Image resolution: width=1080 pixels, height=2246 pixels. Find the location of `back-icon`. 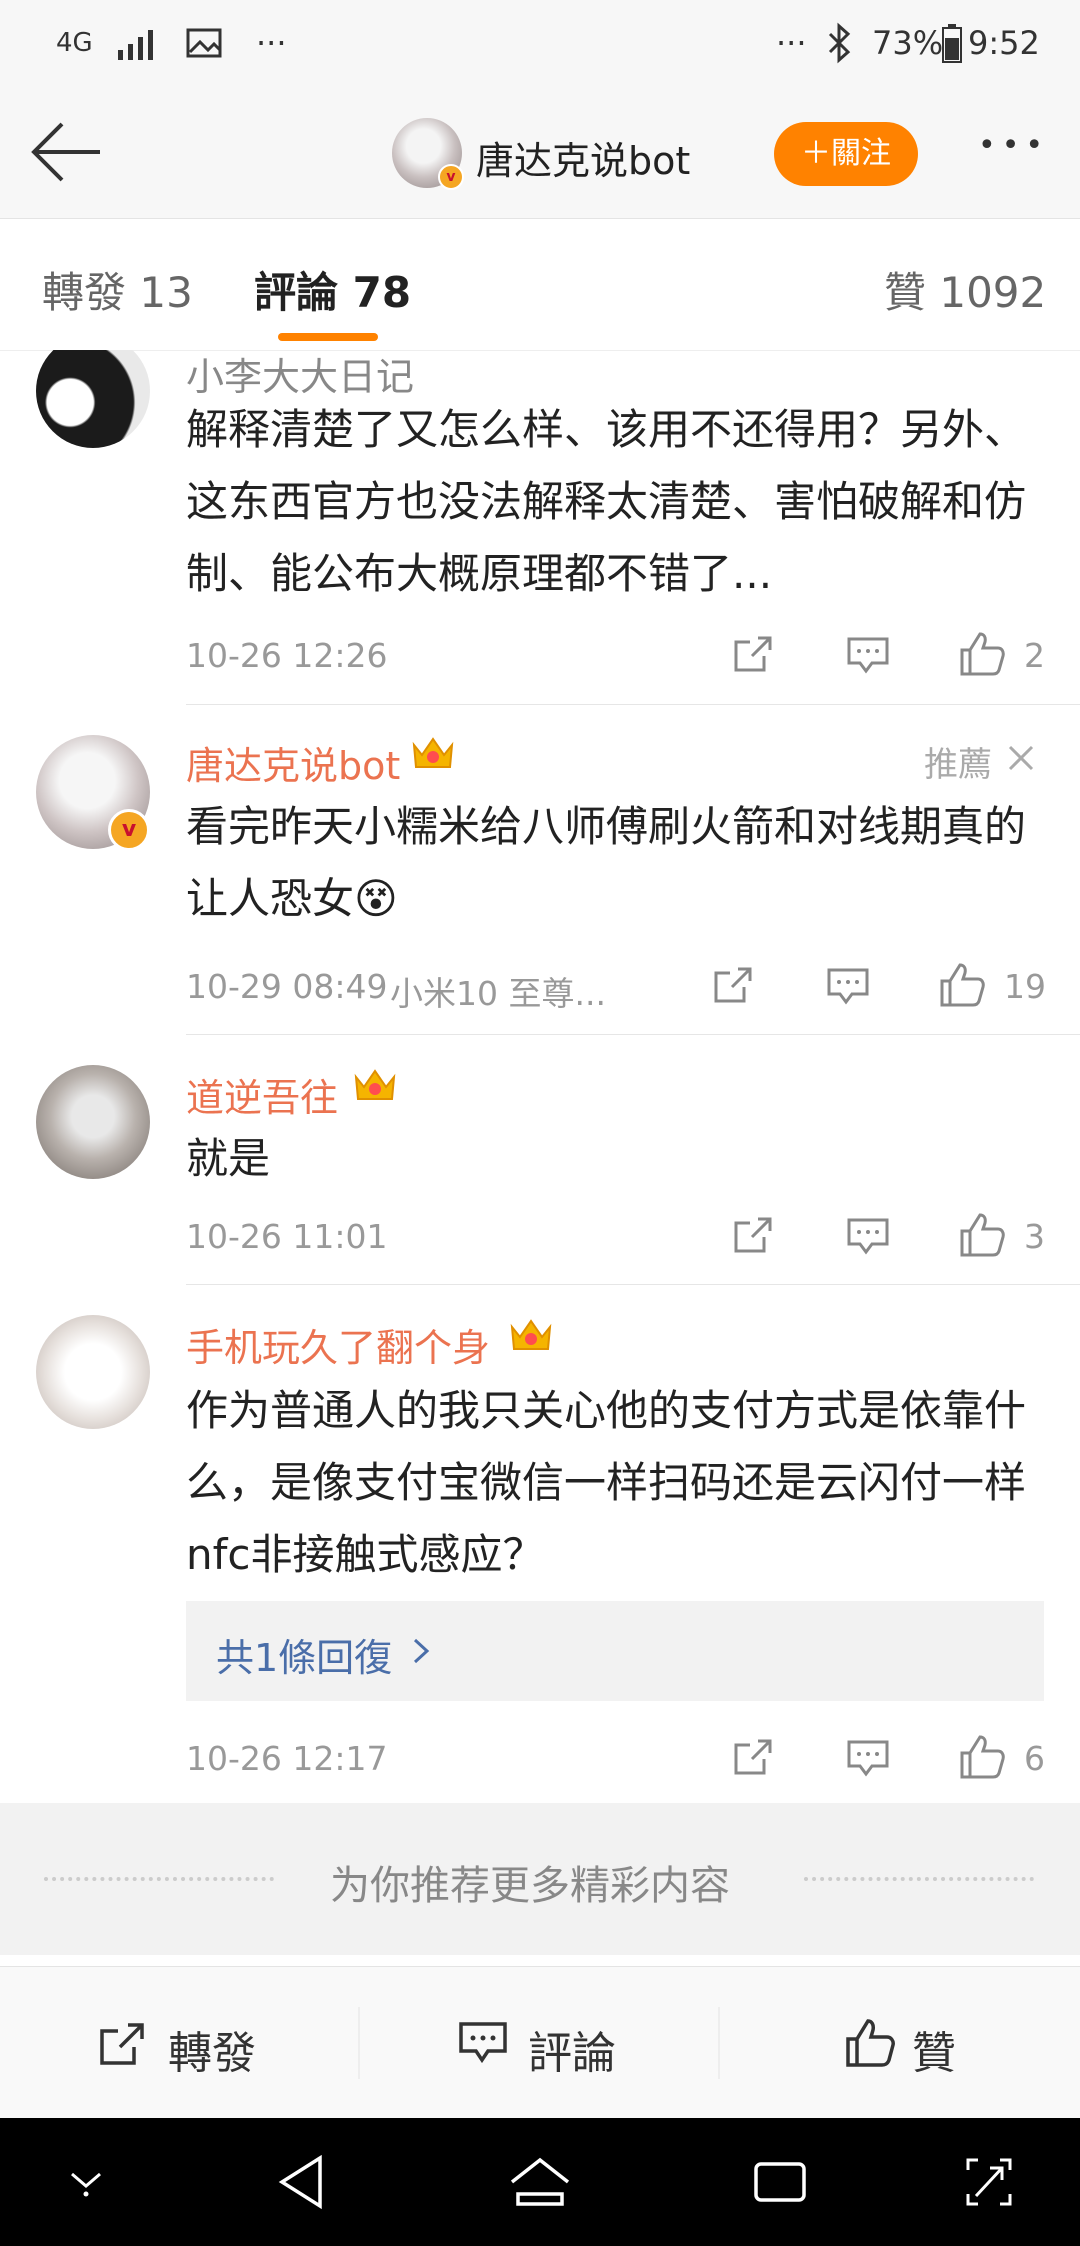

back-icon is located at coordinates (301, 2182).